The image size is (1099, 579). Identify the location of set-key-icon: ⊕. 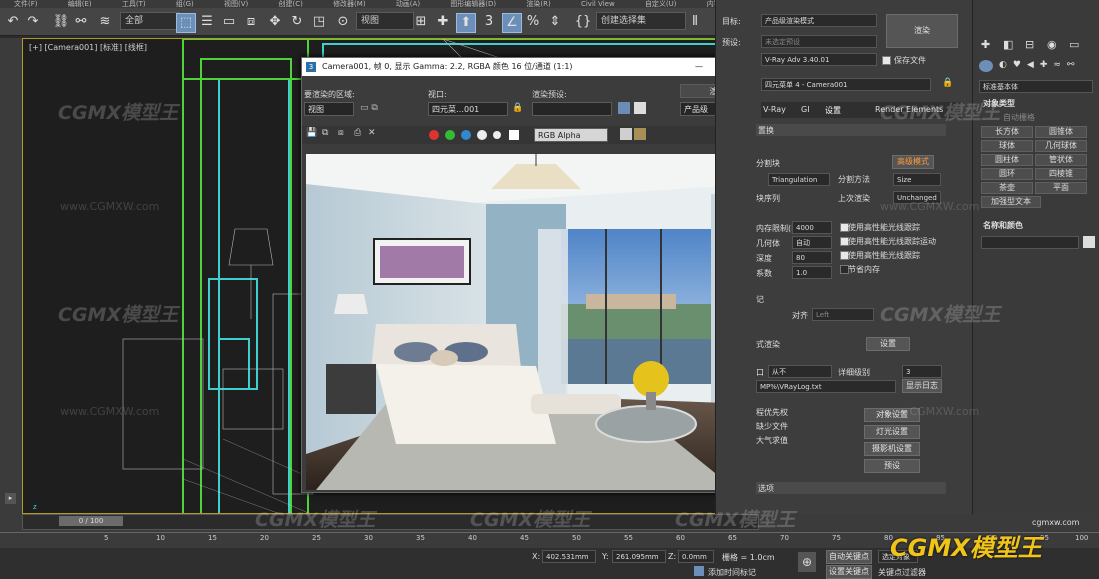
(807, 562).